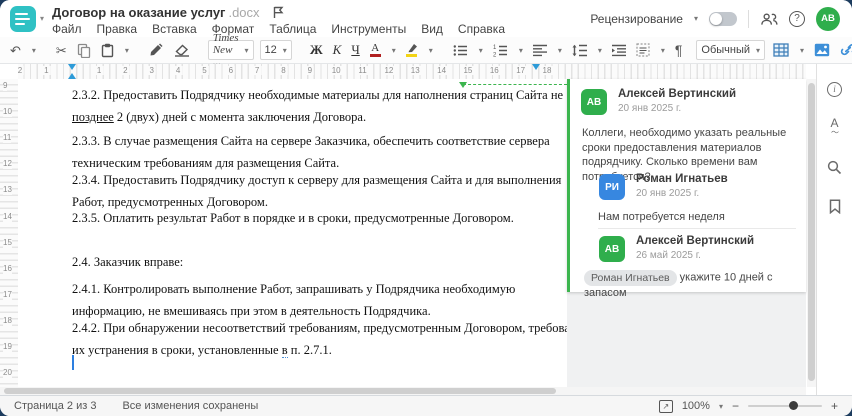  Describe the element at coordinates (107, 50) in the screenshot. I see `paste-button` at that location.